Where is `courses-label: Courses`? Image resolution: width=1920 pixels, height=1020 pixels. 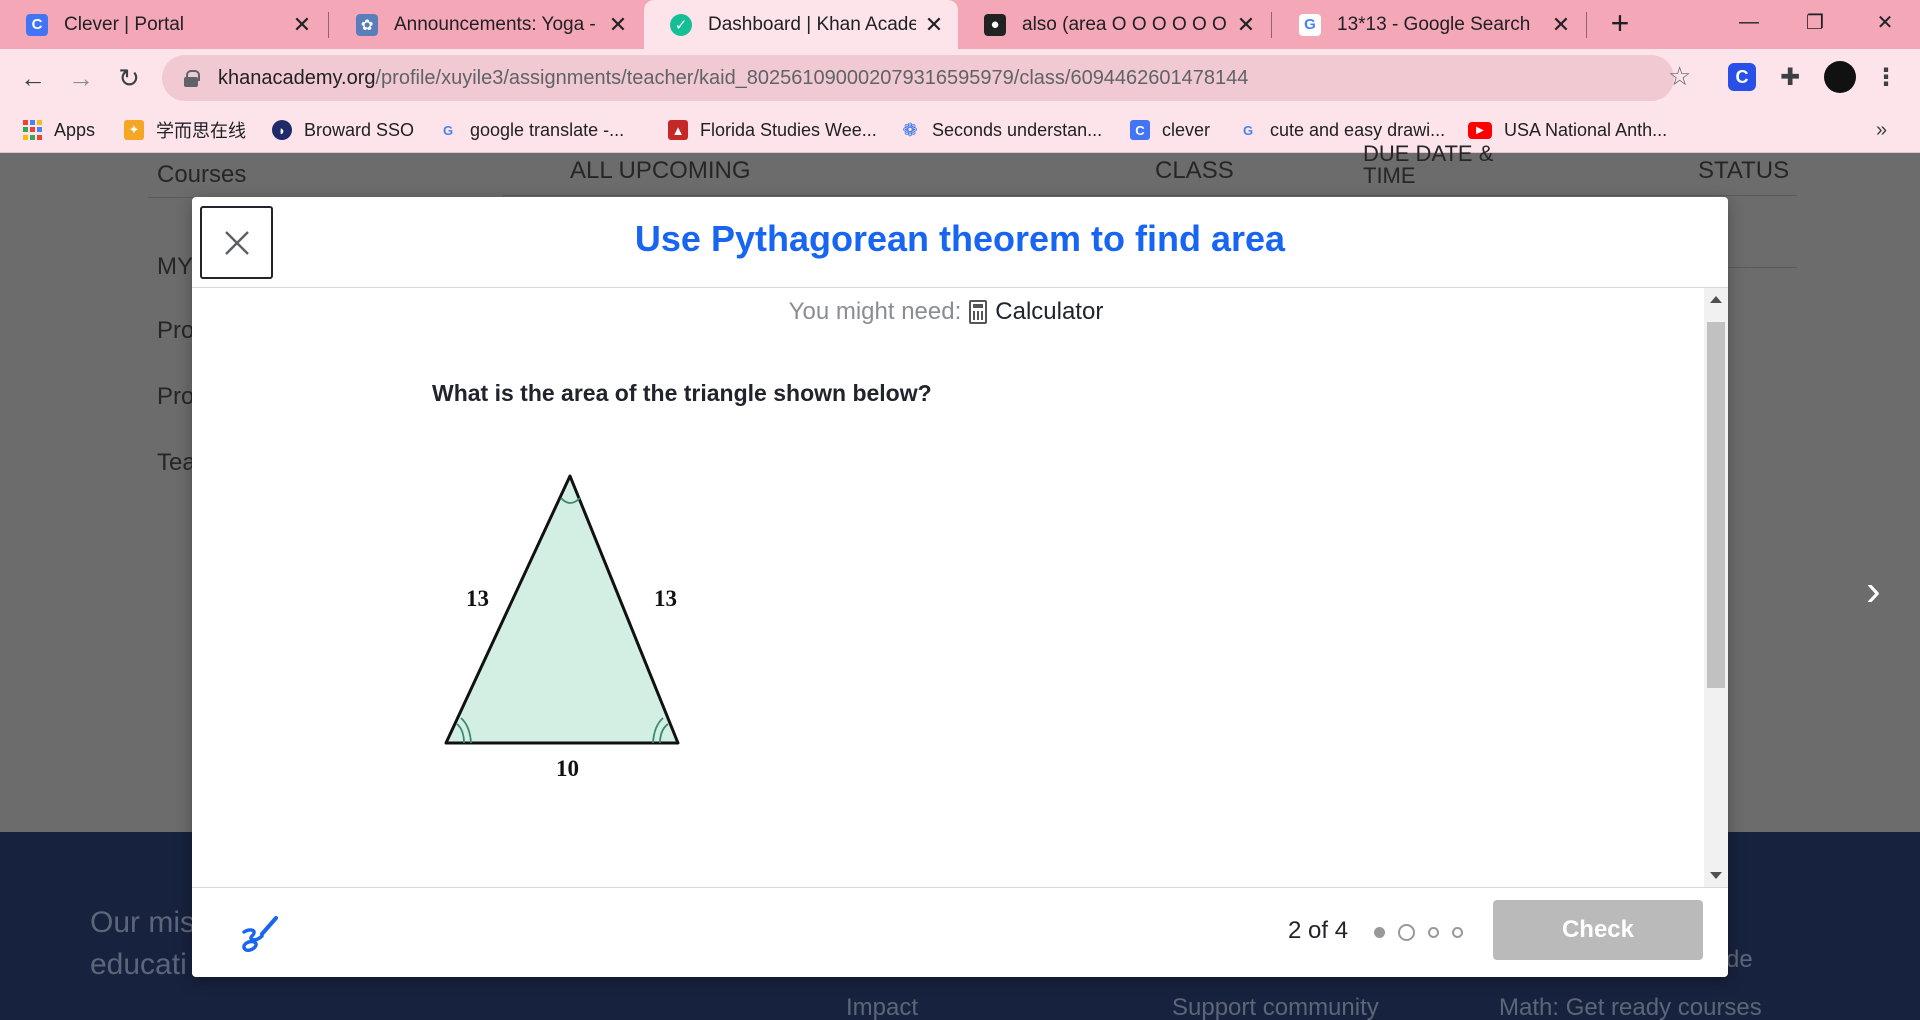 courses-label: Courses is located at coordinates (202, 174).